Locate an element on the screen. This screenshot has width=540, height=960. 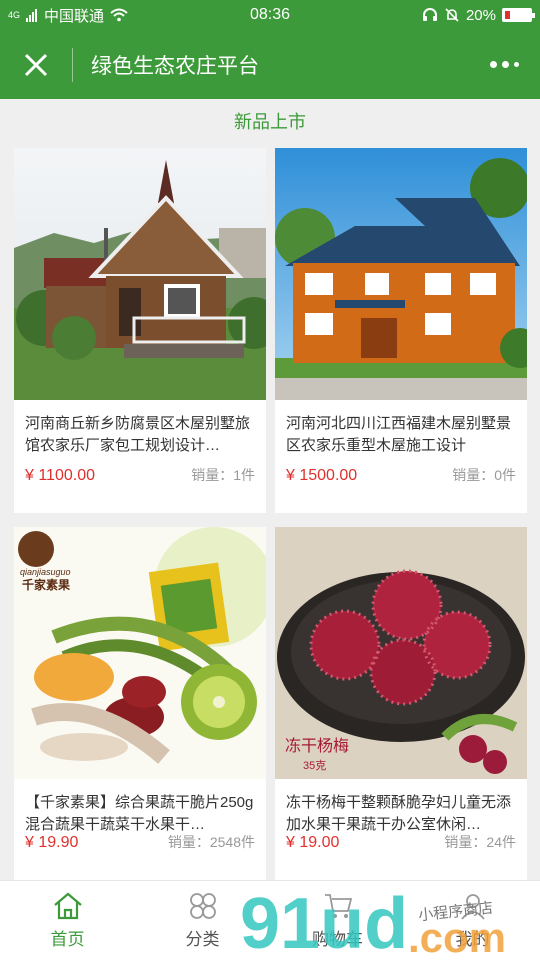
home-icon is located at coordinates (67, 906).